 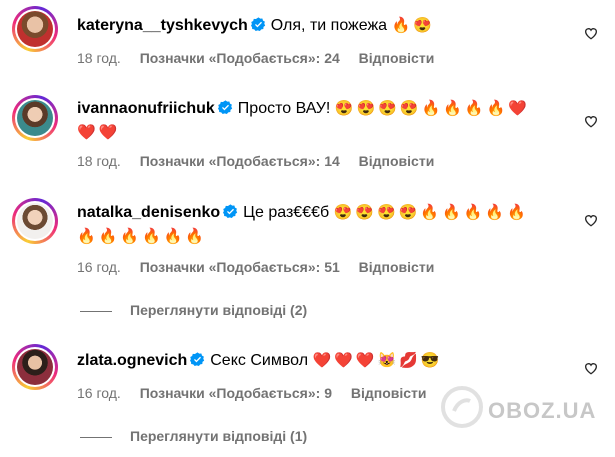 I want to click on comment-emoji-line2: ❤️❤️, so click(x=99, y=132).